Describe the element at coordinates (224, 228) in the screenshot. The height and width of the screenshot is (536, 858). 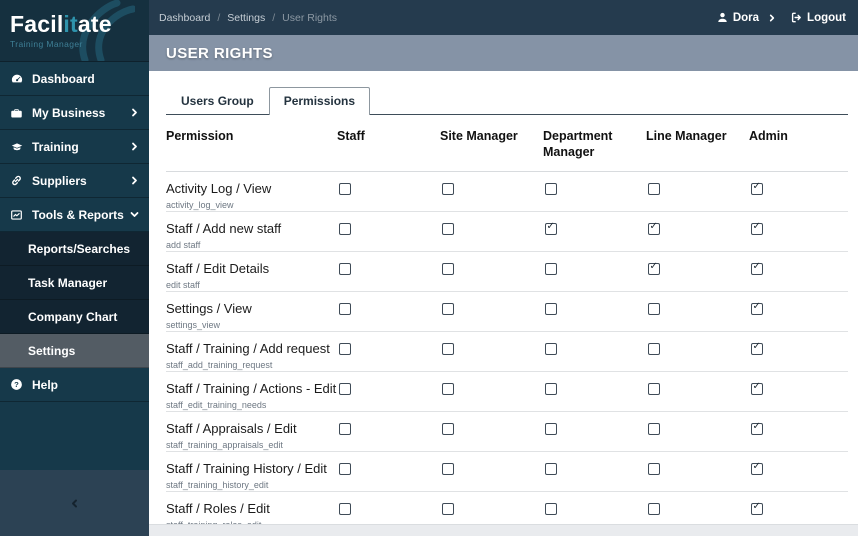
I see `permission-name: Staff / Add new staff` at that location.